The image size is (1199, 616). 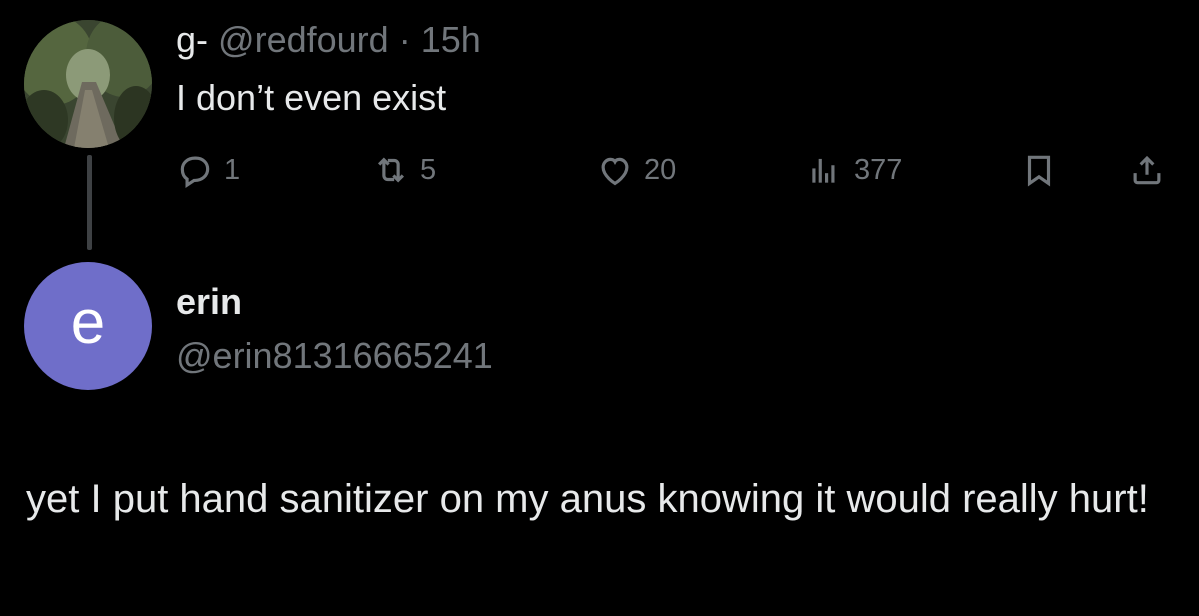 I want to click on like-count: 20, so click(x=660, y=169).